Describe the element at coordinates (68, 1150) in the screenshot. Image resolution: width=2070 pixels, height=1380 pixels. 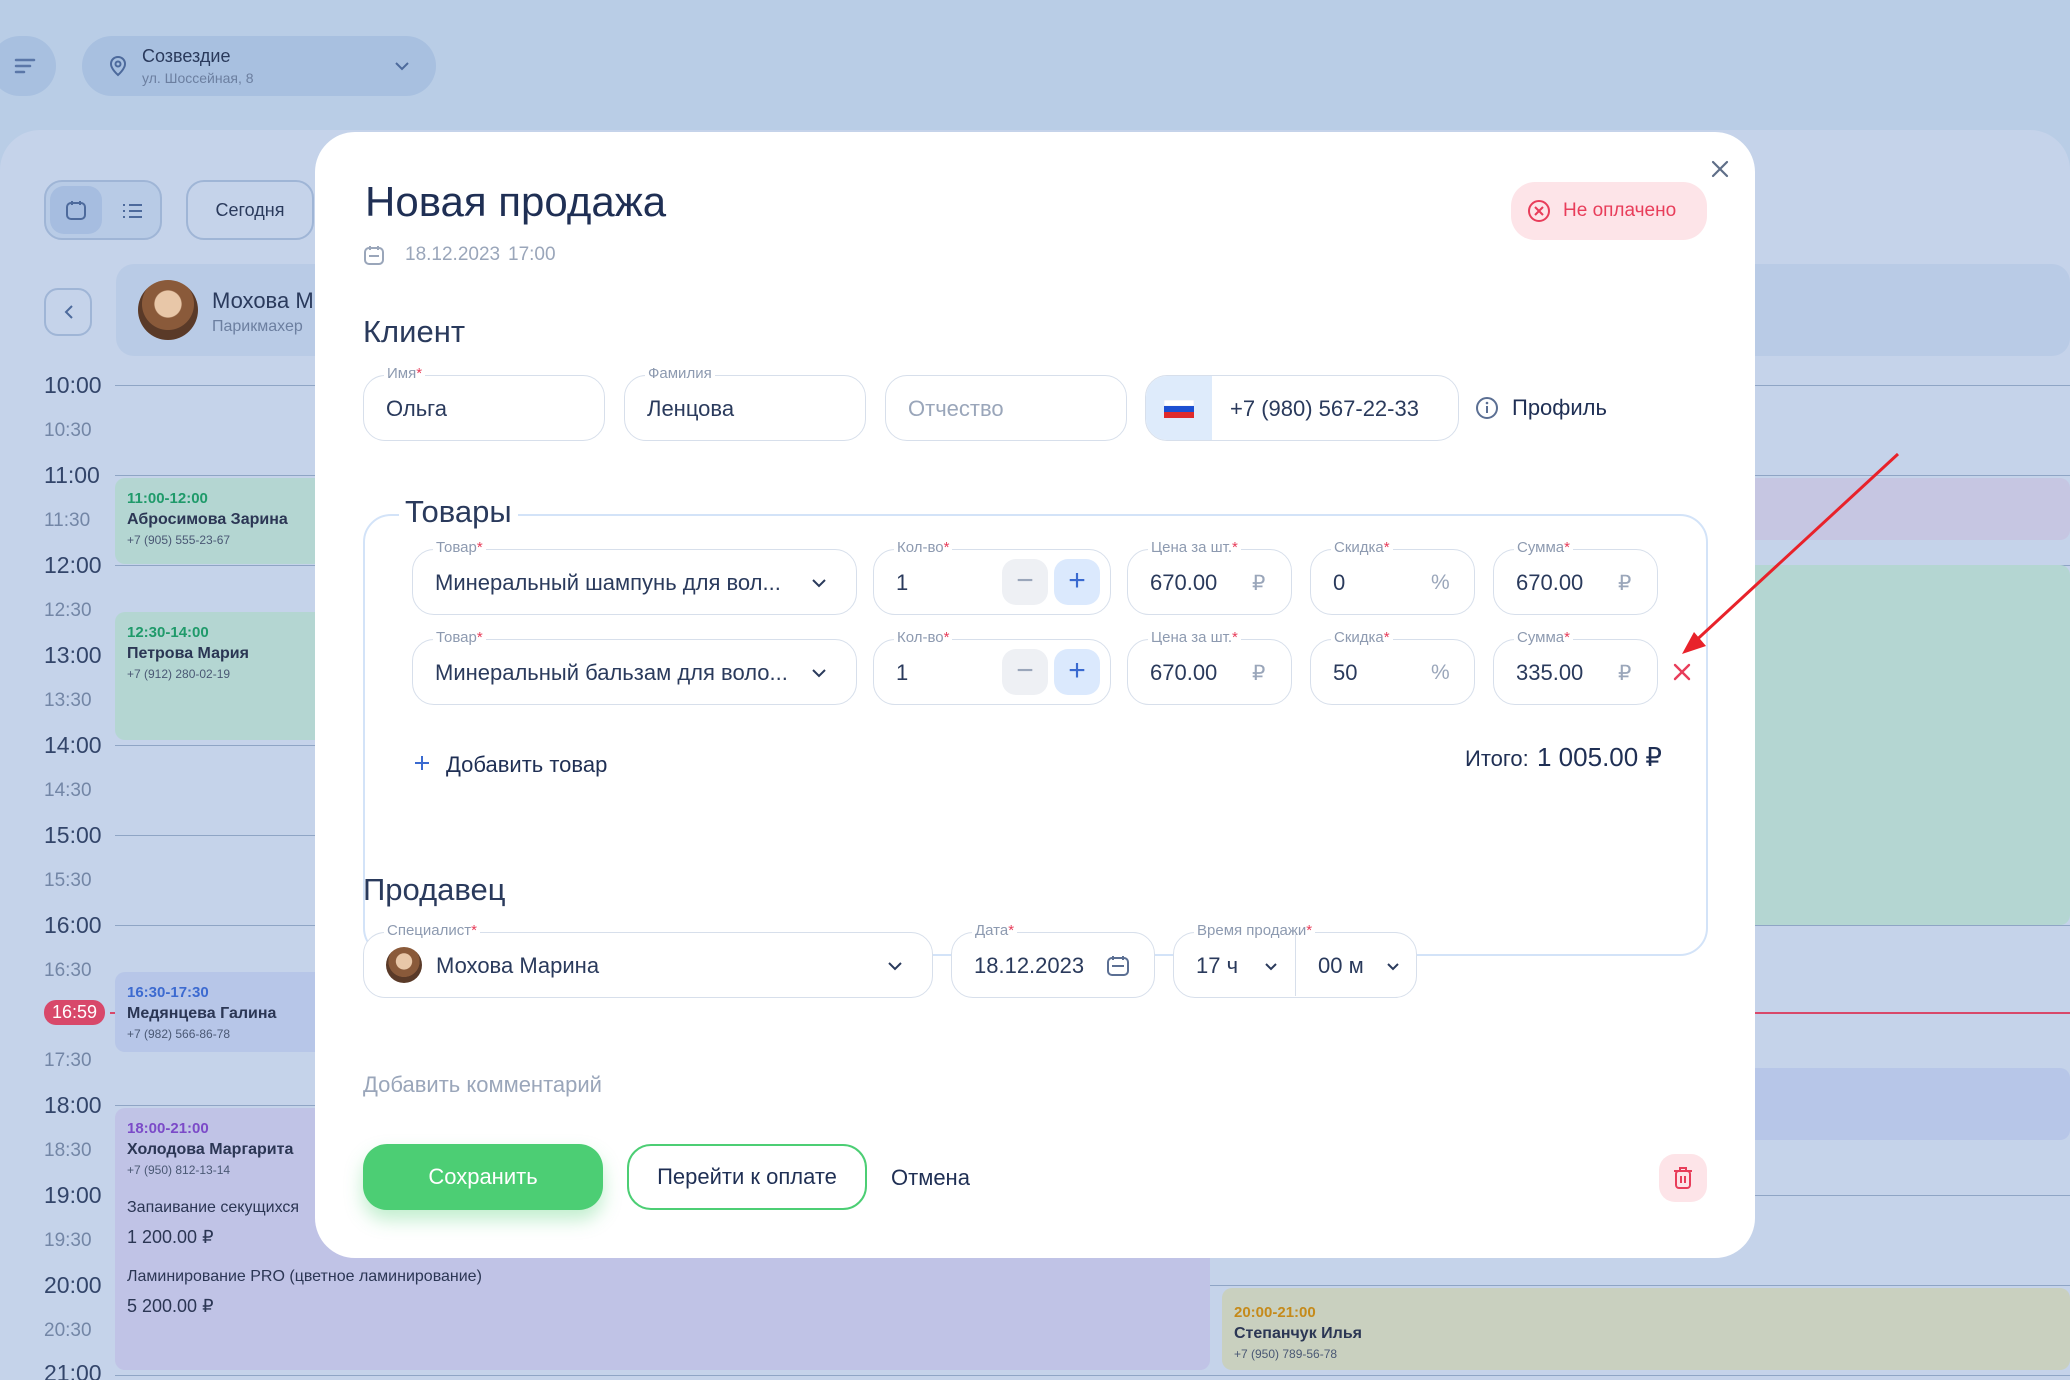
I see `time-label: 18:30` at that location.